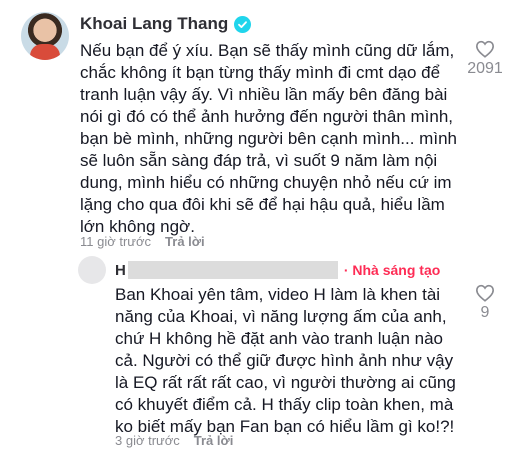  Describe the element at coordinates (392, 270) in the screenshot. I see `creator-badge: · Nhà sáng tạo` at that location.